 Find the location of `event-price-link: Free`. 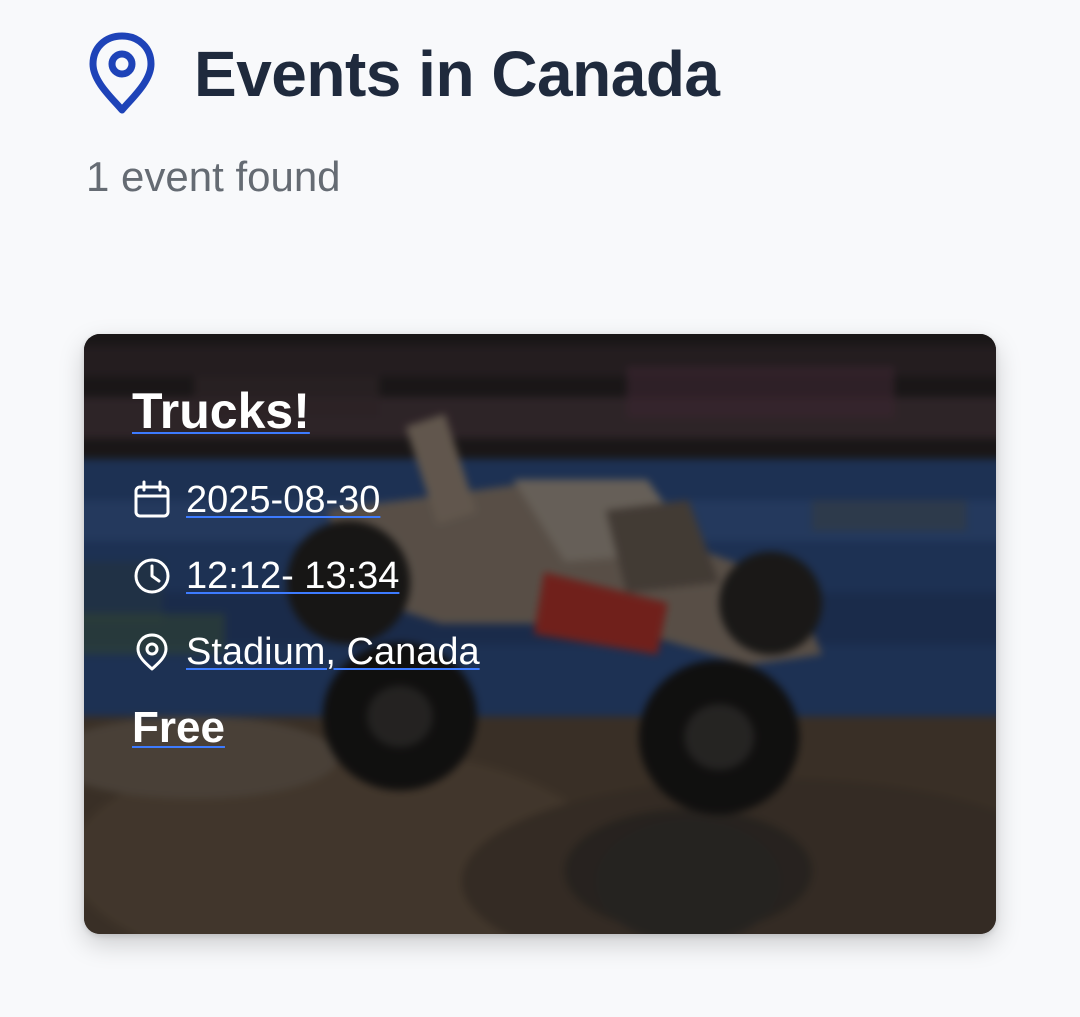

event-price-link: Free is located at coordinates (178, 728).